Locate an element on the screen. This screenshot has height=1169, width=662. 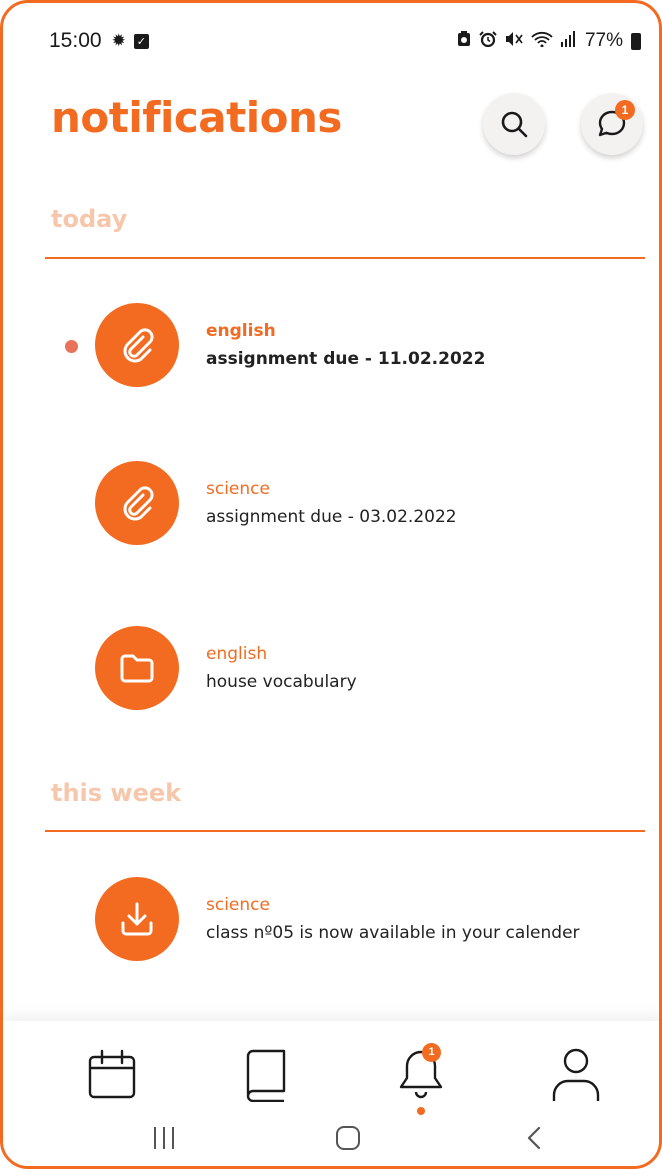
folder-icon is located at coordinates (137, 668).